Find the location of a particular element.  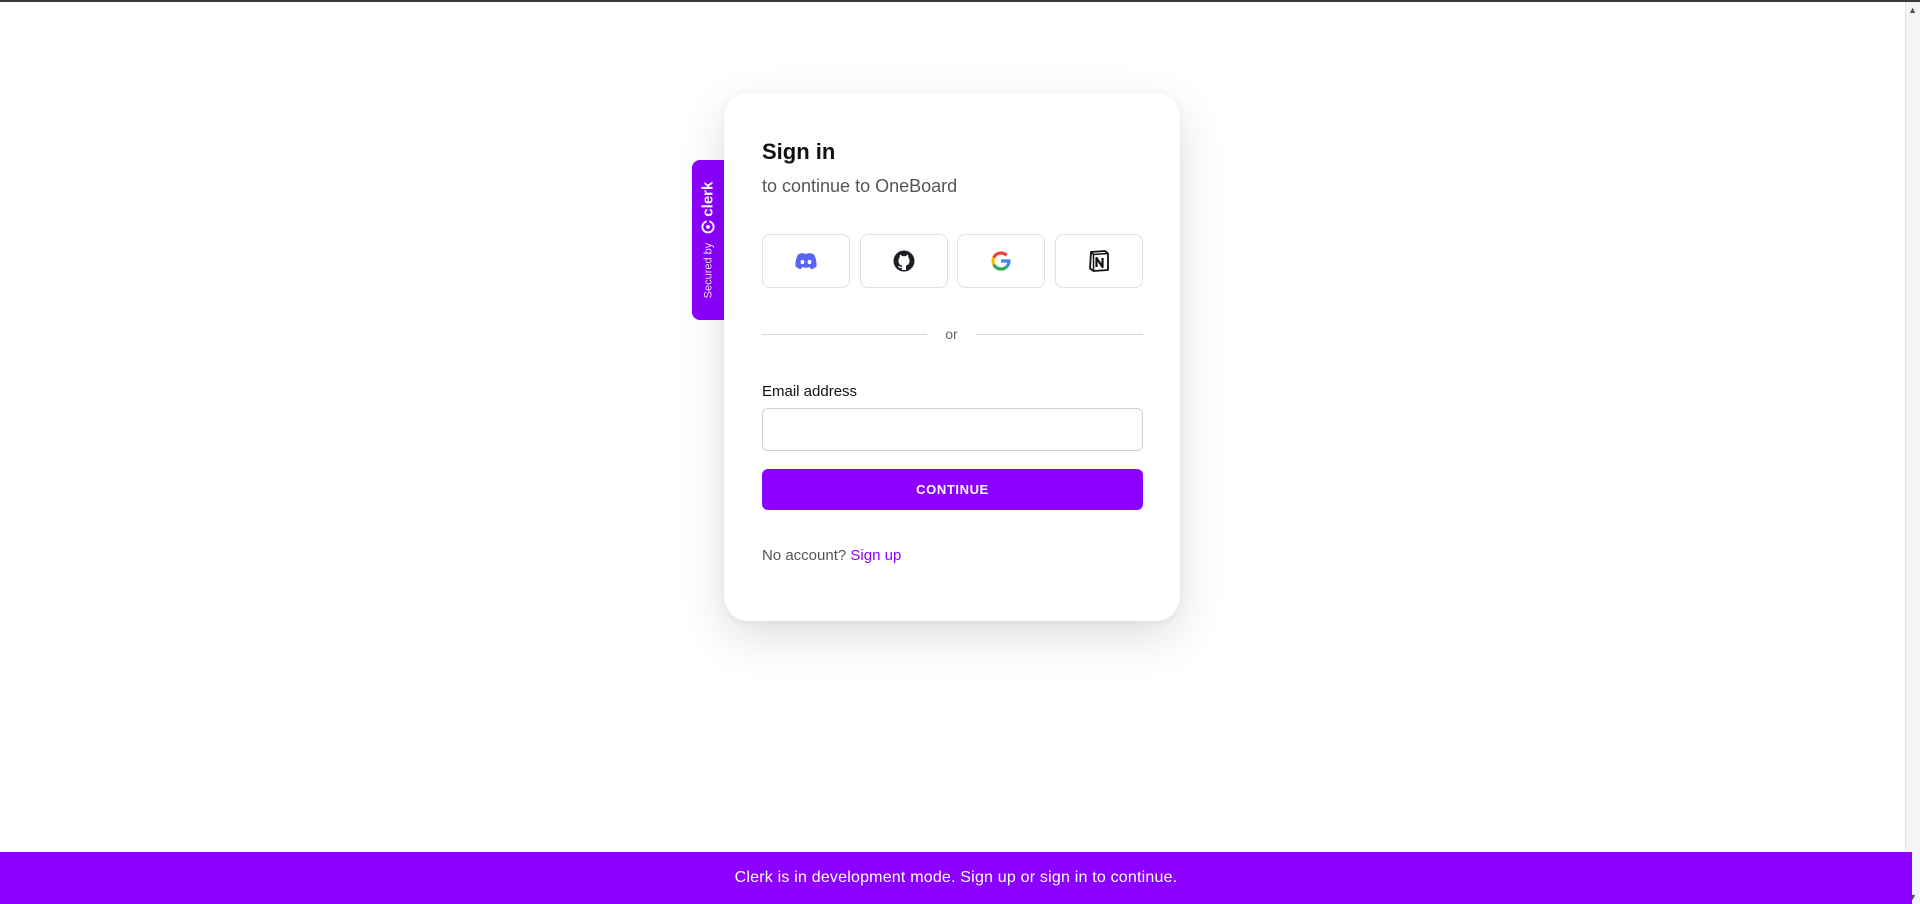

email-field is located at coordinates (952, 429).